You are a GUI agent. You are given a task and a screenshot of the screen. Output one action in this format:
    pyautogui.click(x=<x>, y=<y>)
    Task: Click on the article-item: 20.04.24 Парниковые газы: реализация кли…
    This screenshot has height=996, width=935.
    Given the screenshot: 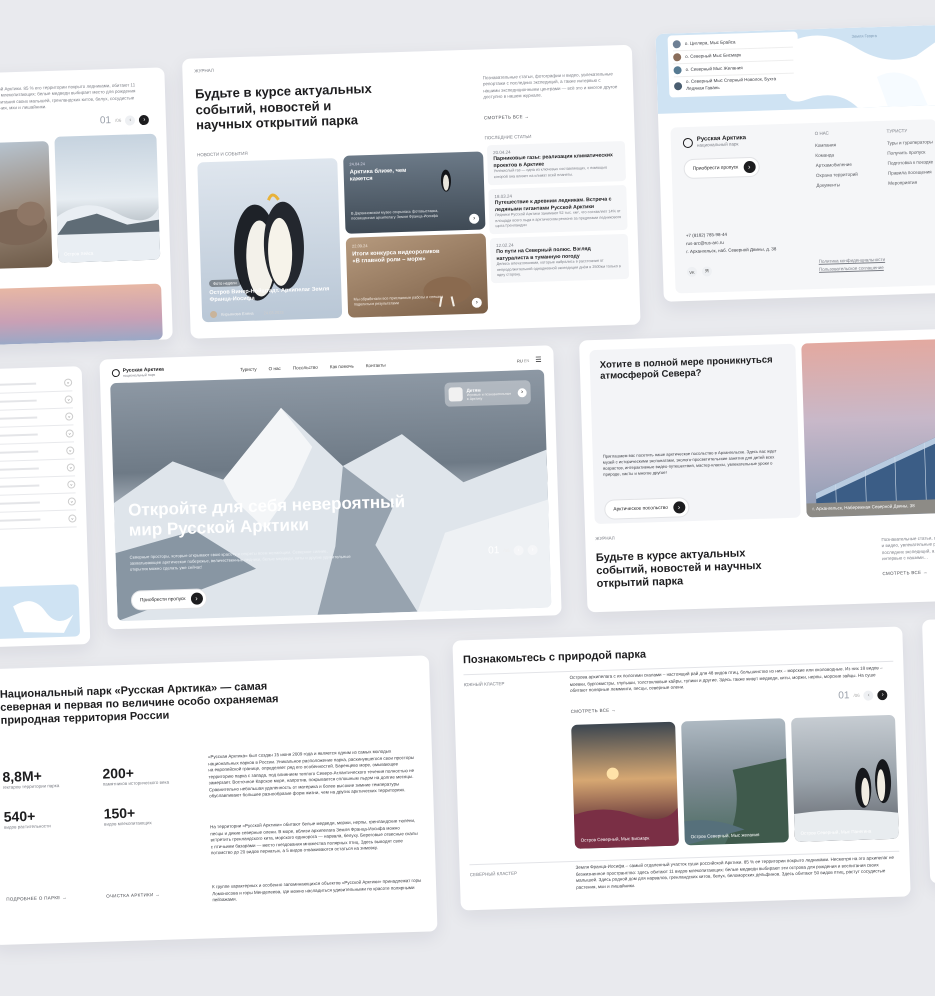 What is the action you would take?
    pyautogui.click(x=556, y=163)
    